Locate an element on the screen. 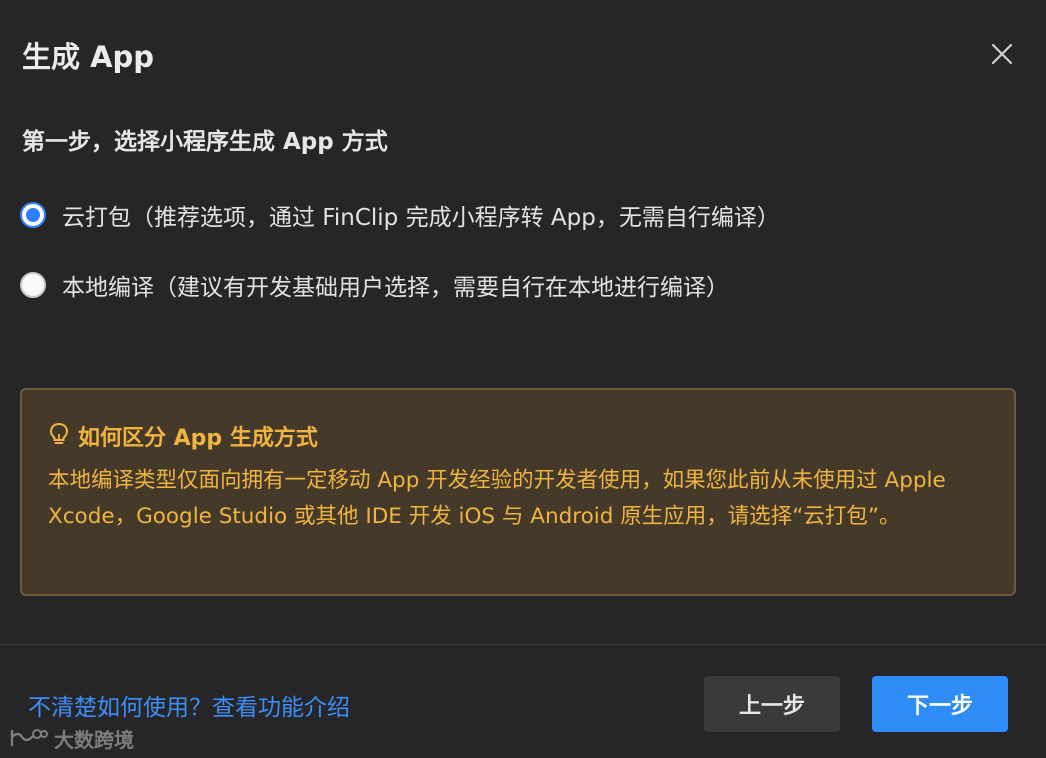  option-cloud-build: 云打包（推荐选项，通过 FinClip 完成小程序转 App，无需自行编译） is located at coordinates (400, 215).